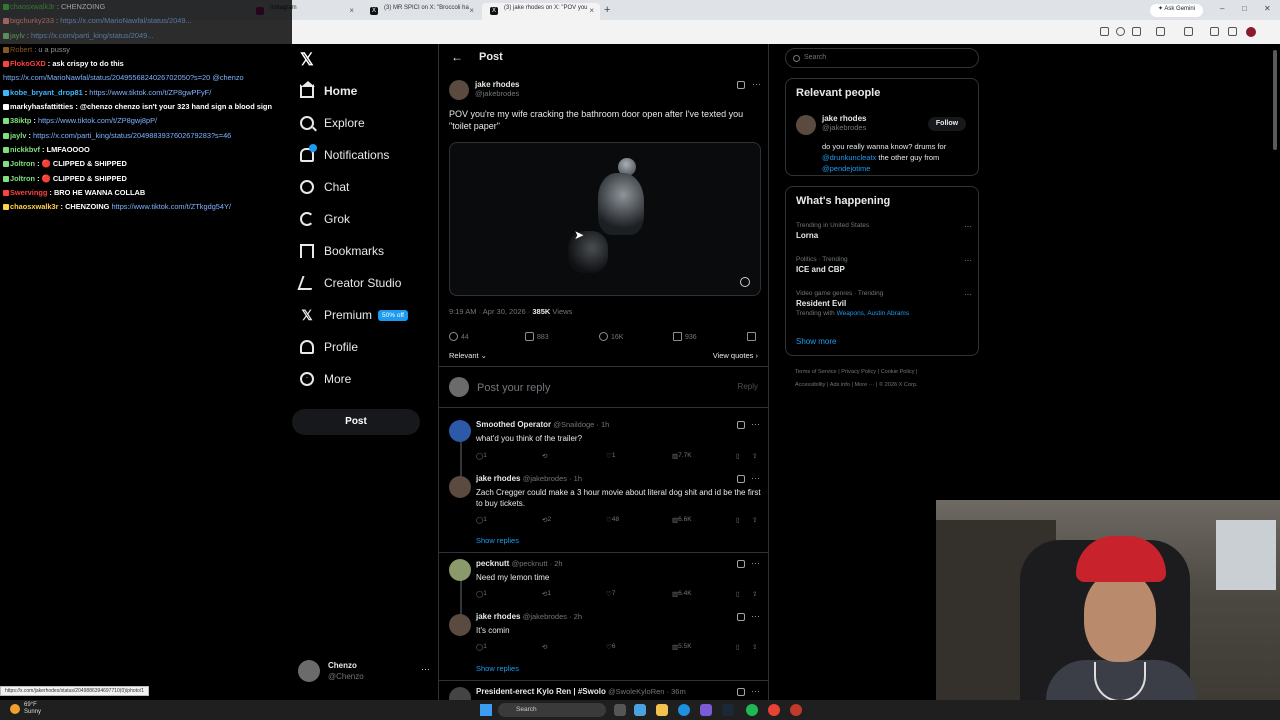  I want to click on chat-link: https://www.tiktok.com/t/ZP8gwPFyF/, so click(150, 92).